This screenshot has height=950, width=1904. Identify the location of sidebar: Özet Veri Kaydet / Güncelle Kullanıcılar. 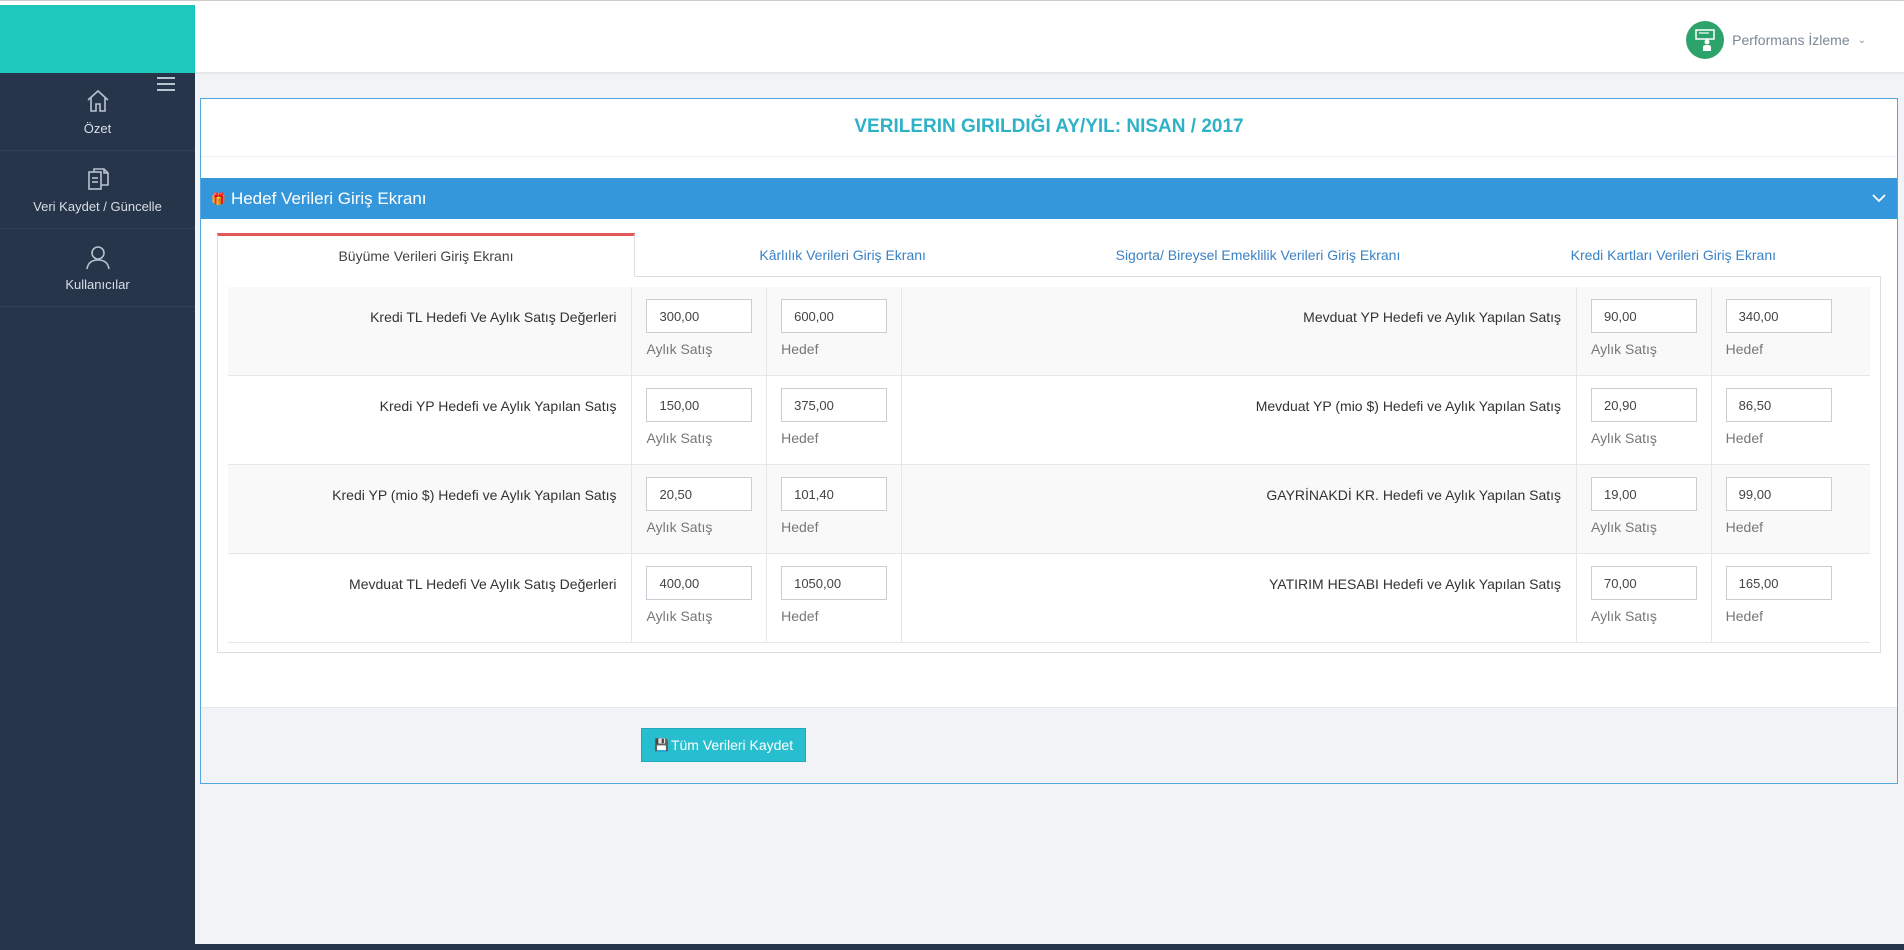
(97, 511).